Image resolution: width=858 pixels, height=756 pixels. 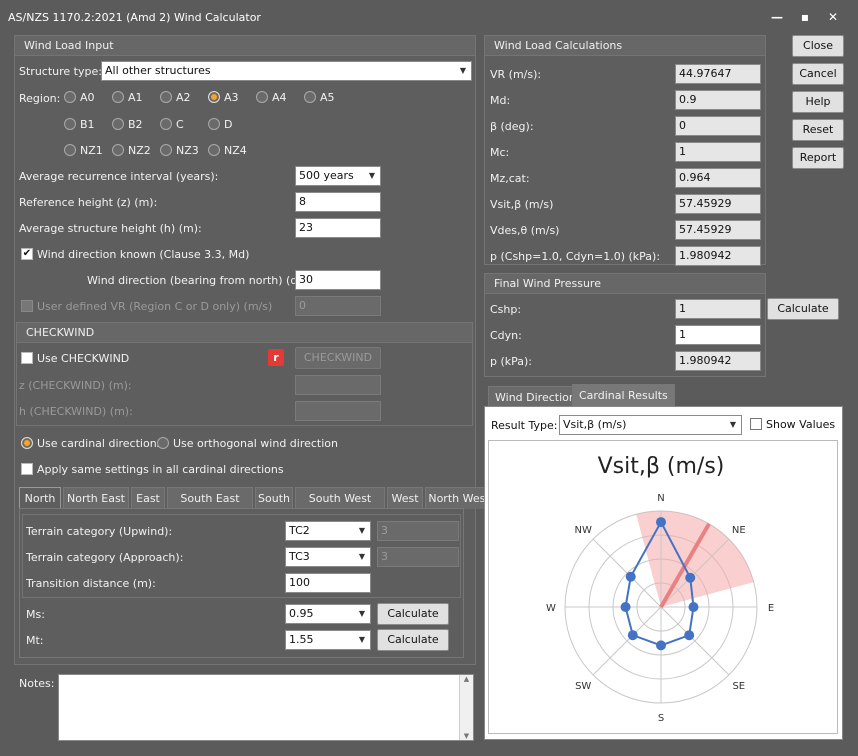 What do you see at coordinates (535, 396) in the screenshot?
I see `tab-wind-direction: Wind Direction` at bounding box center [535, 396].